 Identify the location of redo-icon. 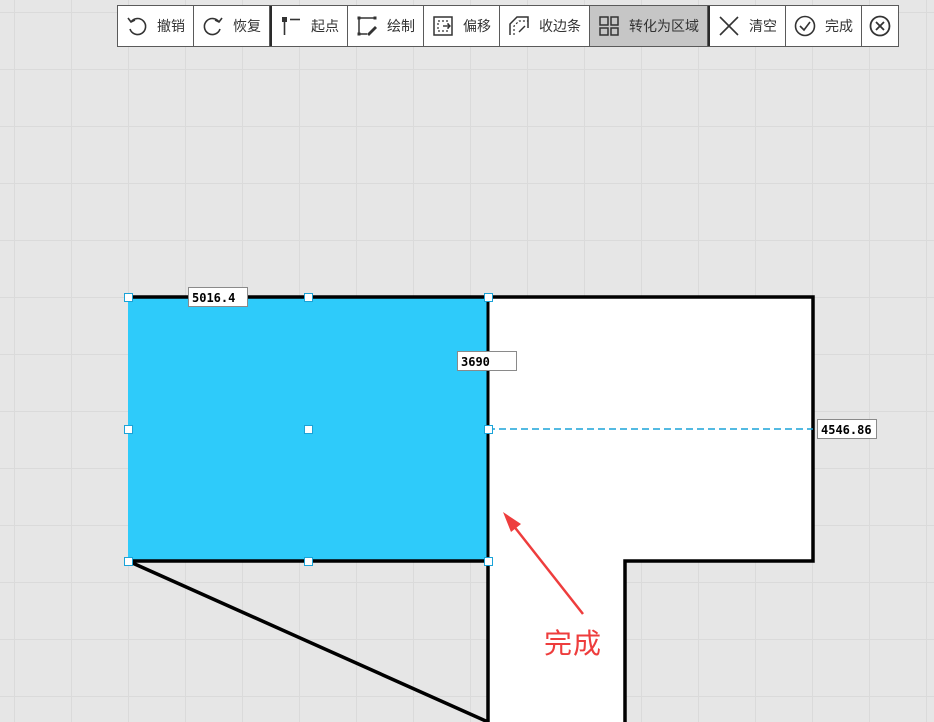
(213, 26).